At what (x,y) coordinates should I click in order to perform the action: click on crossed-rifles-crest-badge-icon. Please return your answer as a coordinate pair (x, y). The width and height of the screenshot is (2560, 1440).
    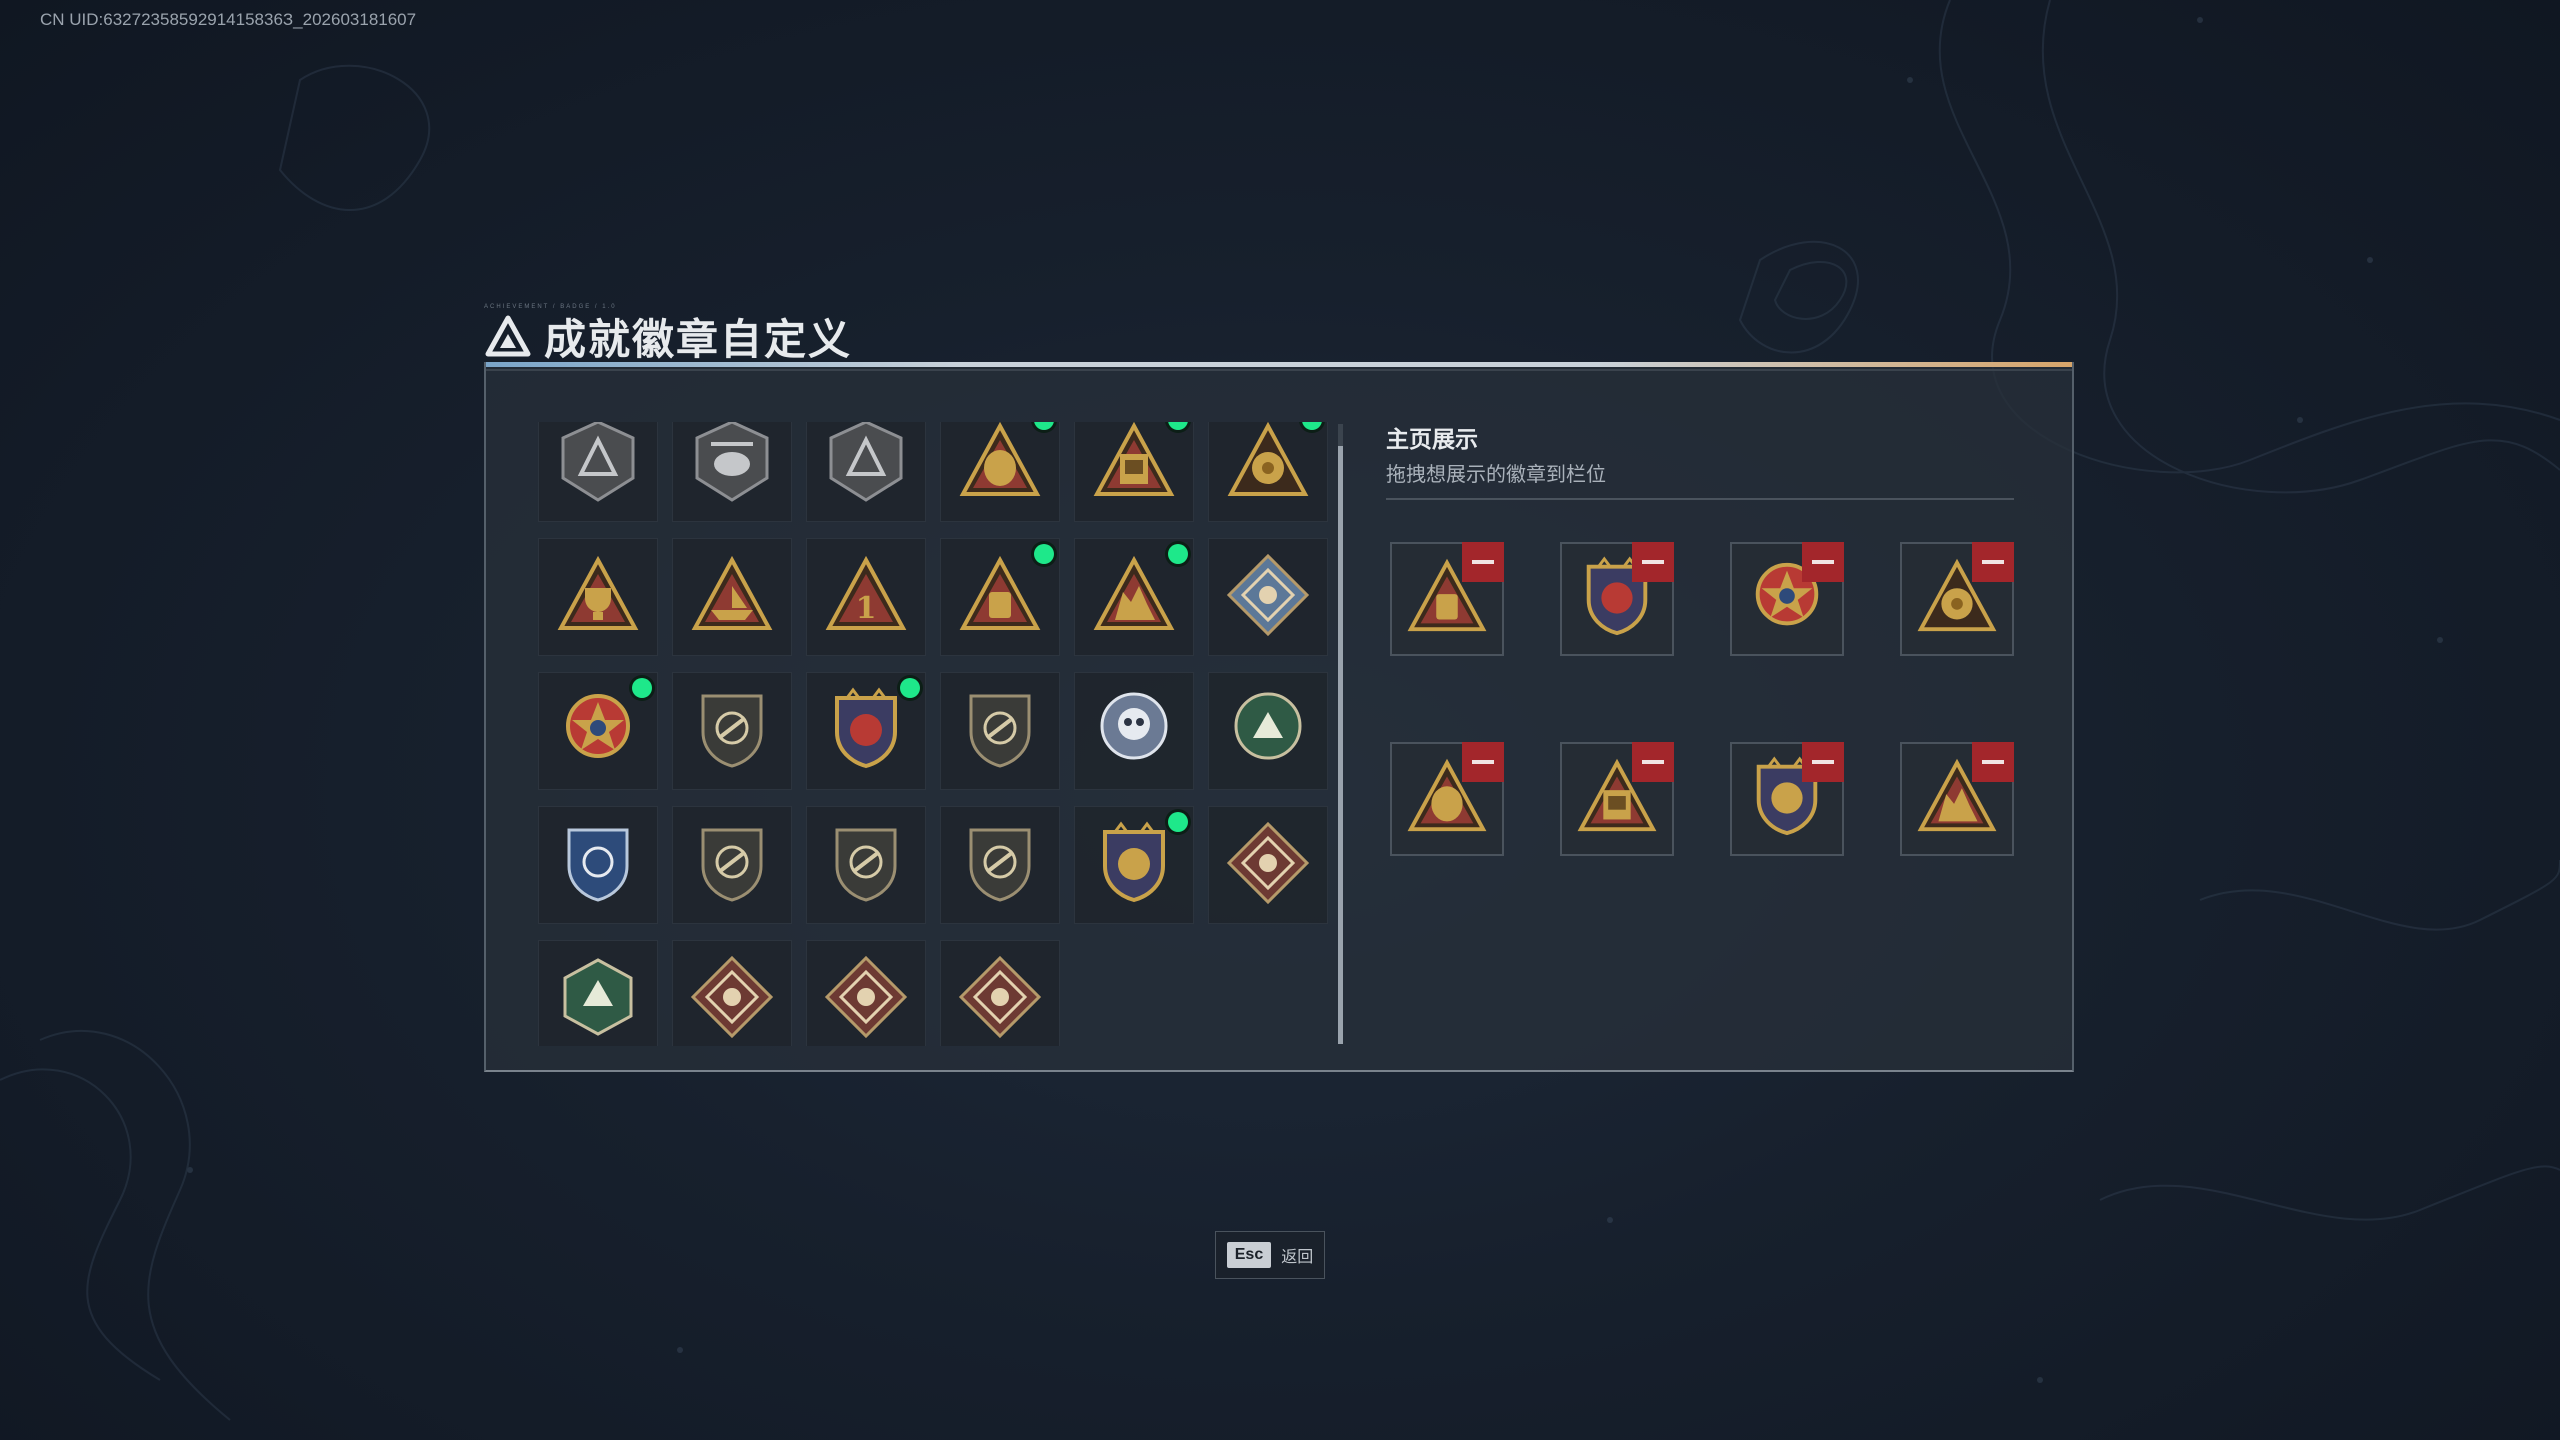
    Looking at the image, I should click on (1134, 865).